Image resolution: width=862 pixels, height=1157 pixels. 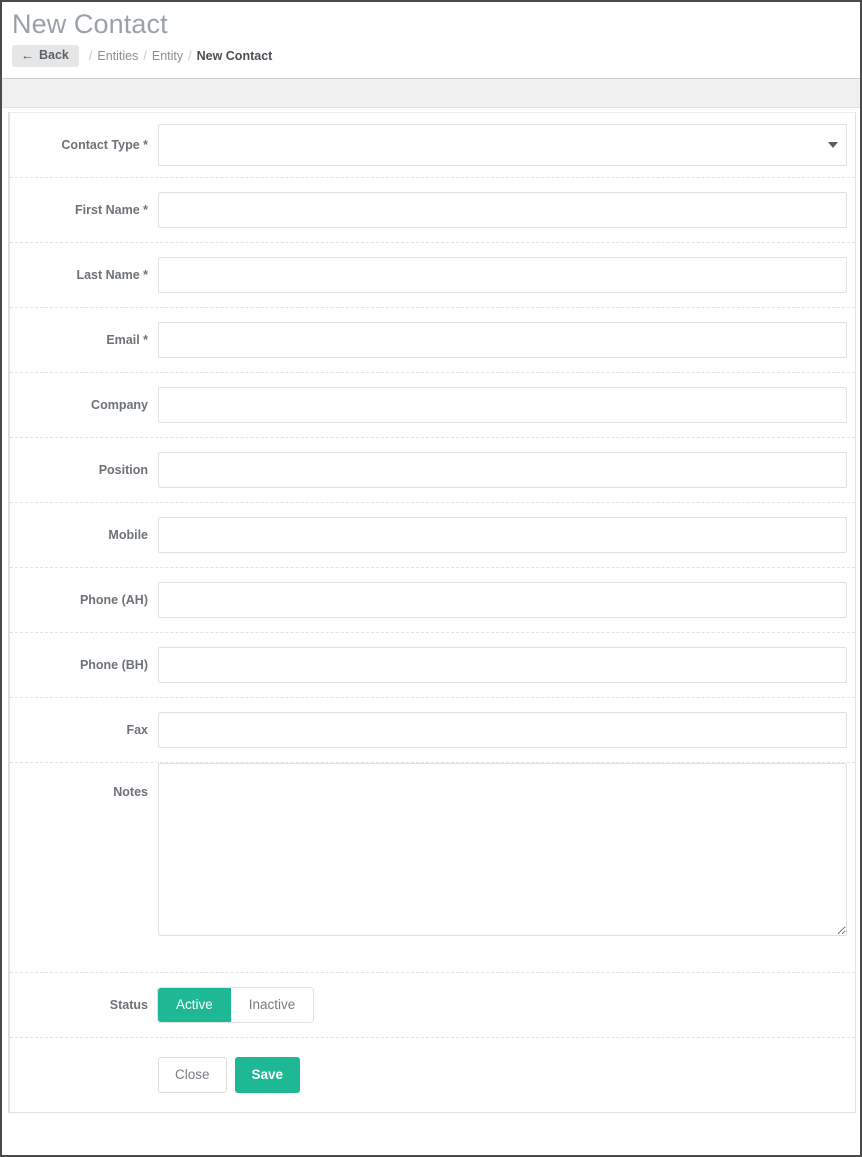 I want to click on form-row-last-name: Last Name *, so click(x=432, y=275).